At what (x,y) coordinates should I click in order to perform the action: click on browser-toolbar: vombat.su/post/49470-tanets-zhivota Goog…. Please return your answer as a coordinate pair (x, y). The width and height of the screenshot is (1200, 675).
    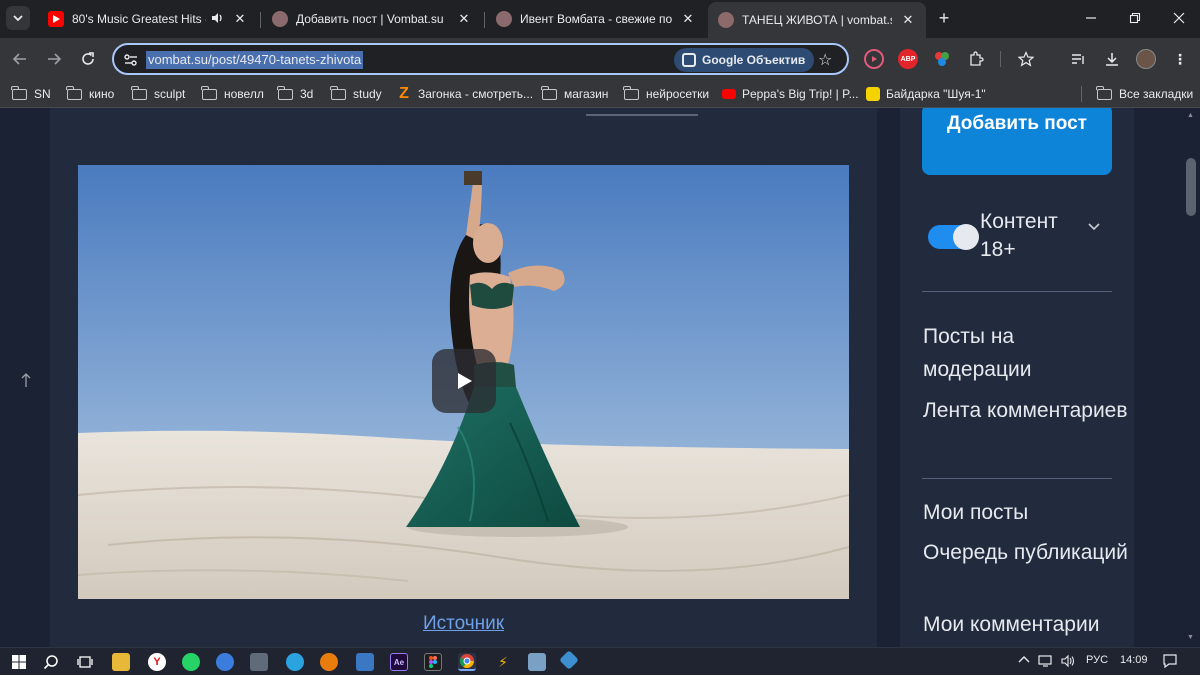
    Looking at the image, I should click on (600, 59).